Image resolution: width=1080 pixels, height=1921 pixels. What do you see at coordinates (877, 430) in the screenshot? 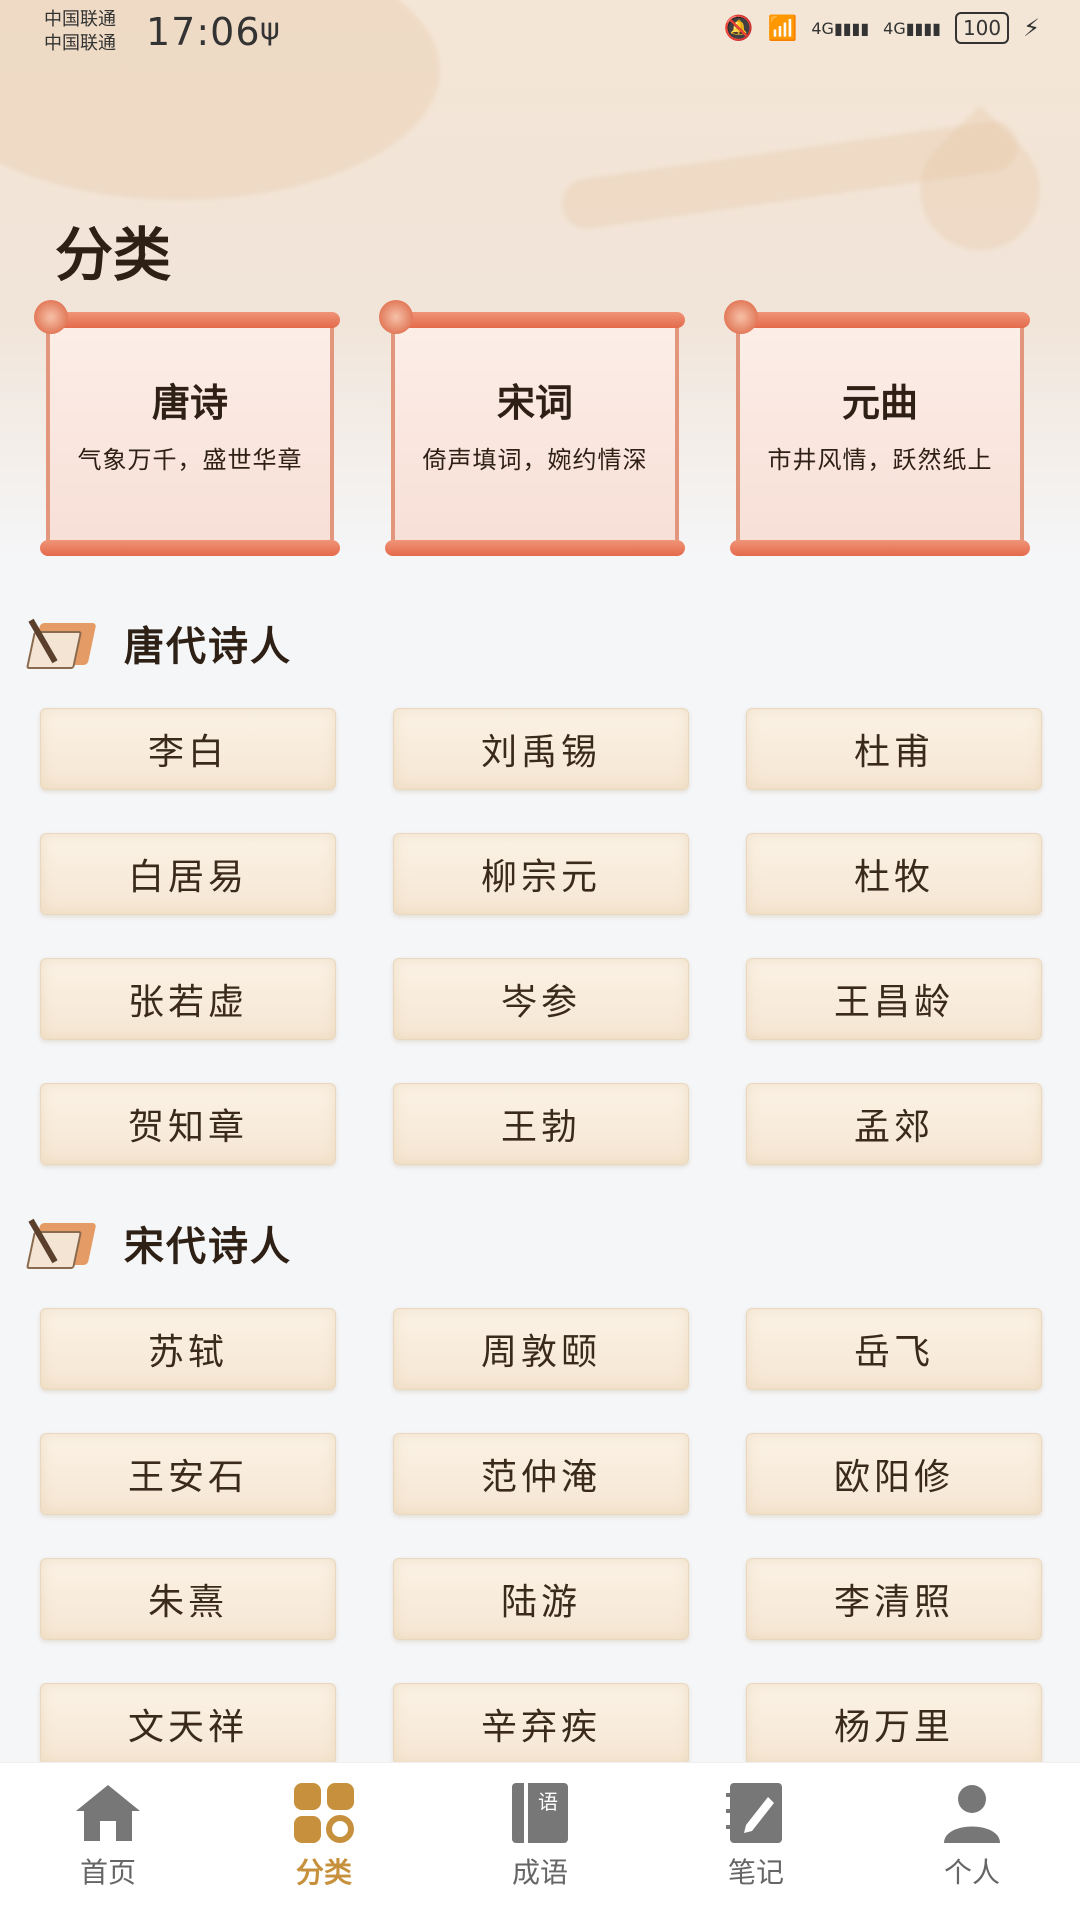
I see `category-card-yuan-qu: 元曲 市井风情，跃然纸上` at bounding box center [877, 430].